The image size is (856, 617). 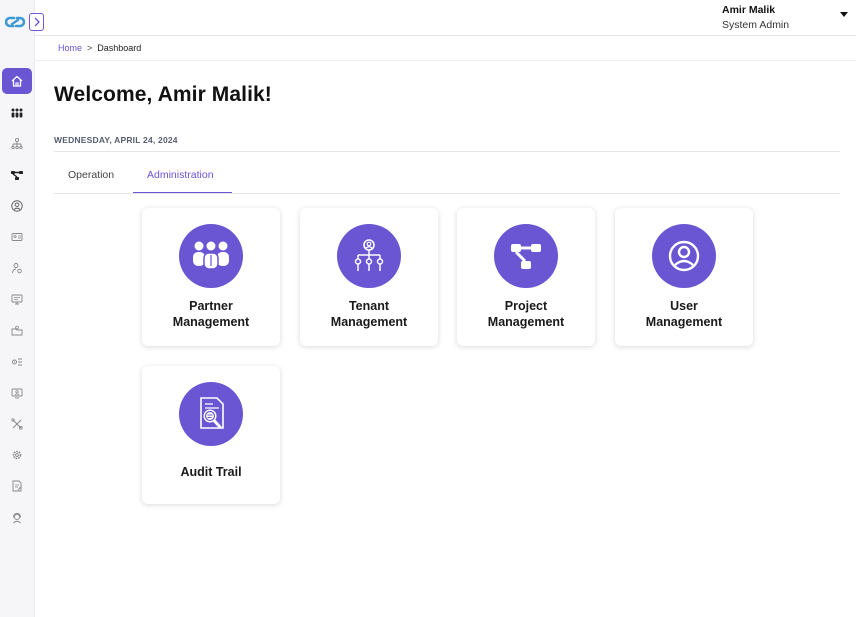 I want to click on monitor-icon, so click(x=17, y=299).